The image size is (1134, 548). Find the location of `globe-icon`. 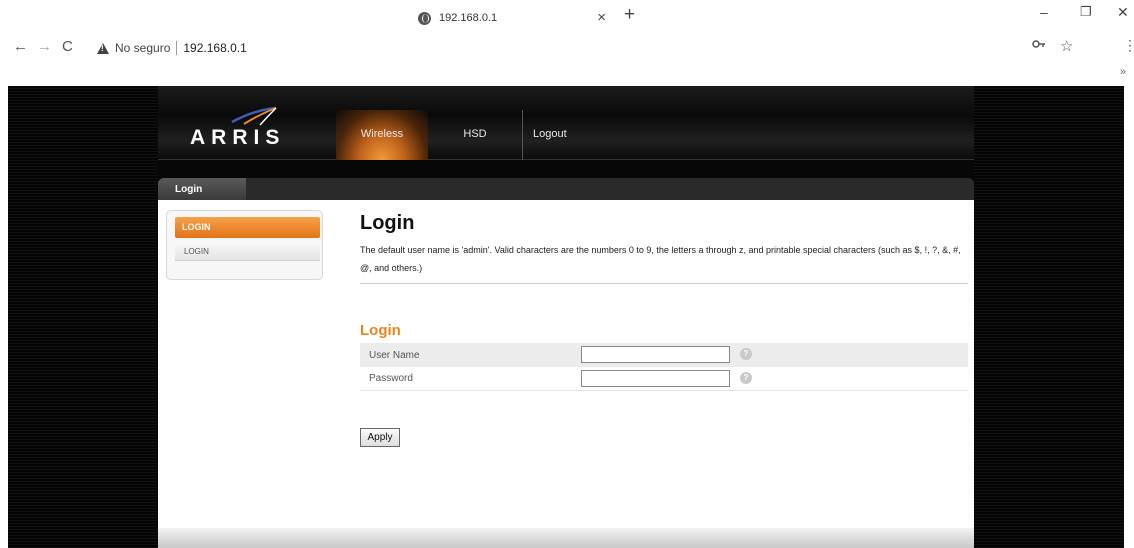

globe-icon is located at coordinates (424, 18).